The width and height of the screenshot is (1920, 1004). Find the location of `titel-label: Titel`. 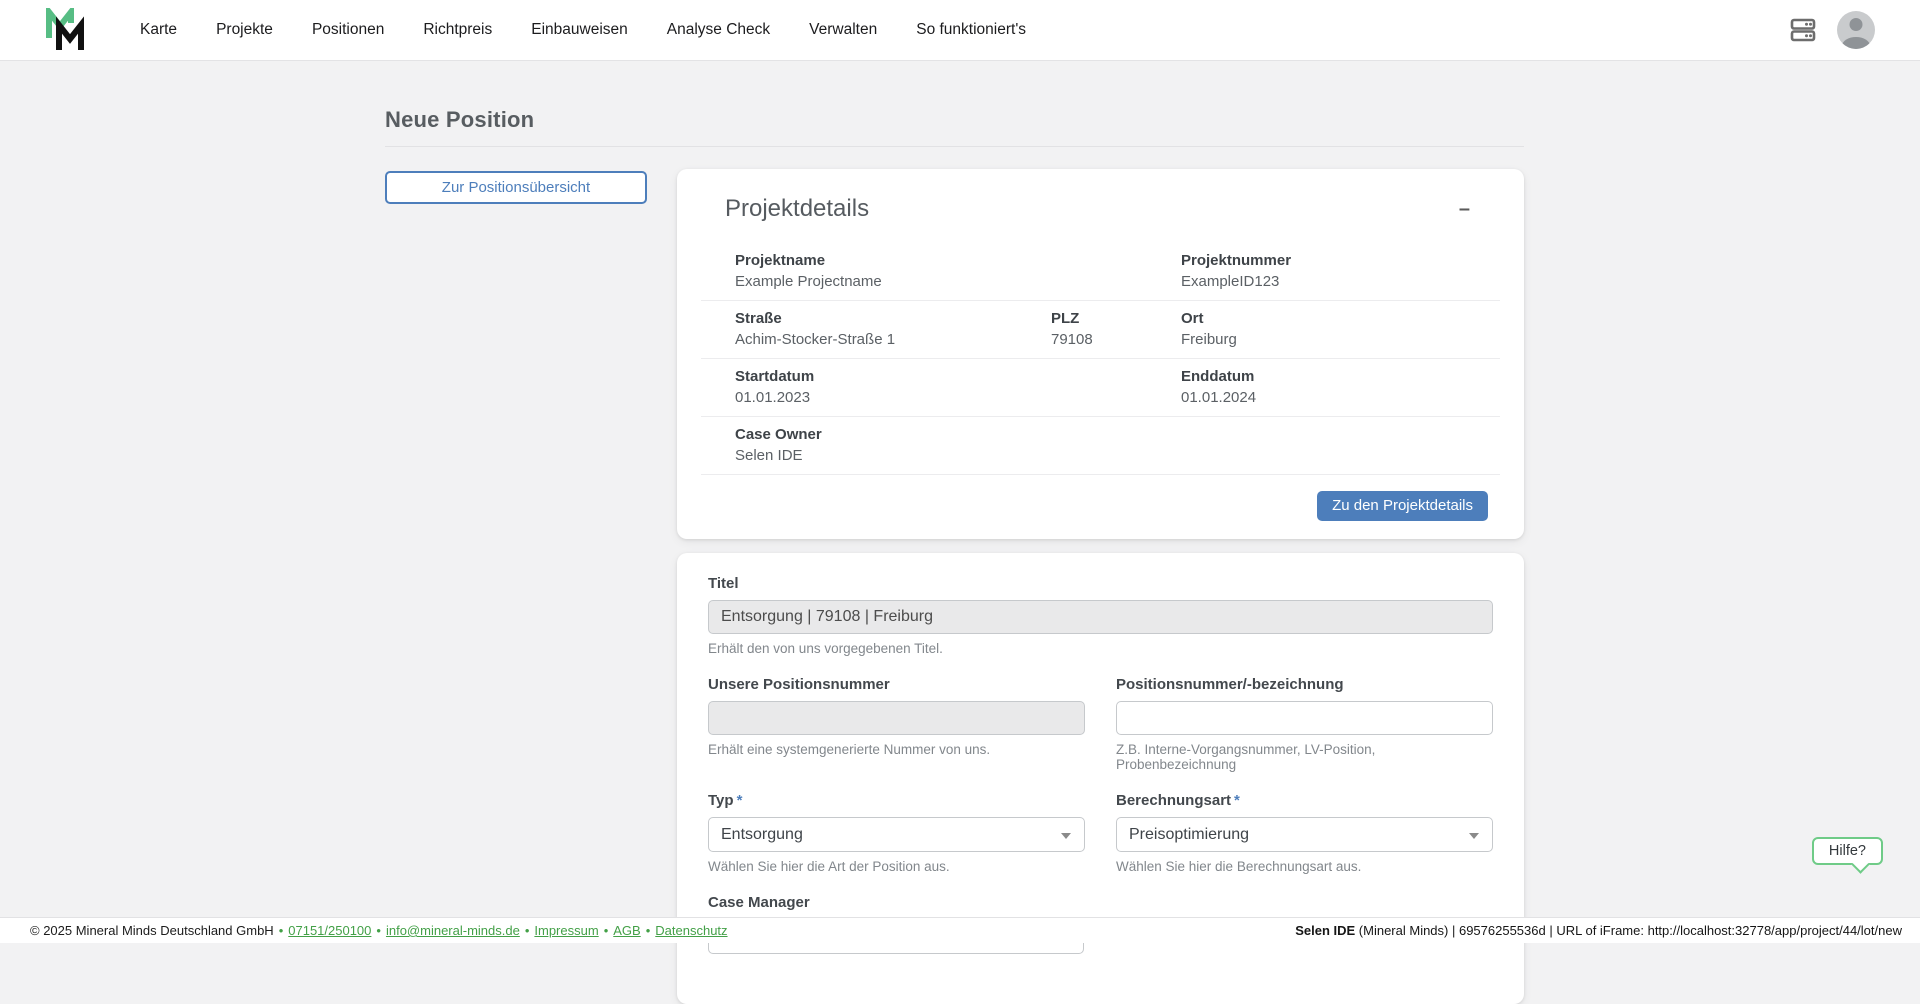

titel-label: Titel is located at coordinates (1100, 583).